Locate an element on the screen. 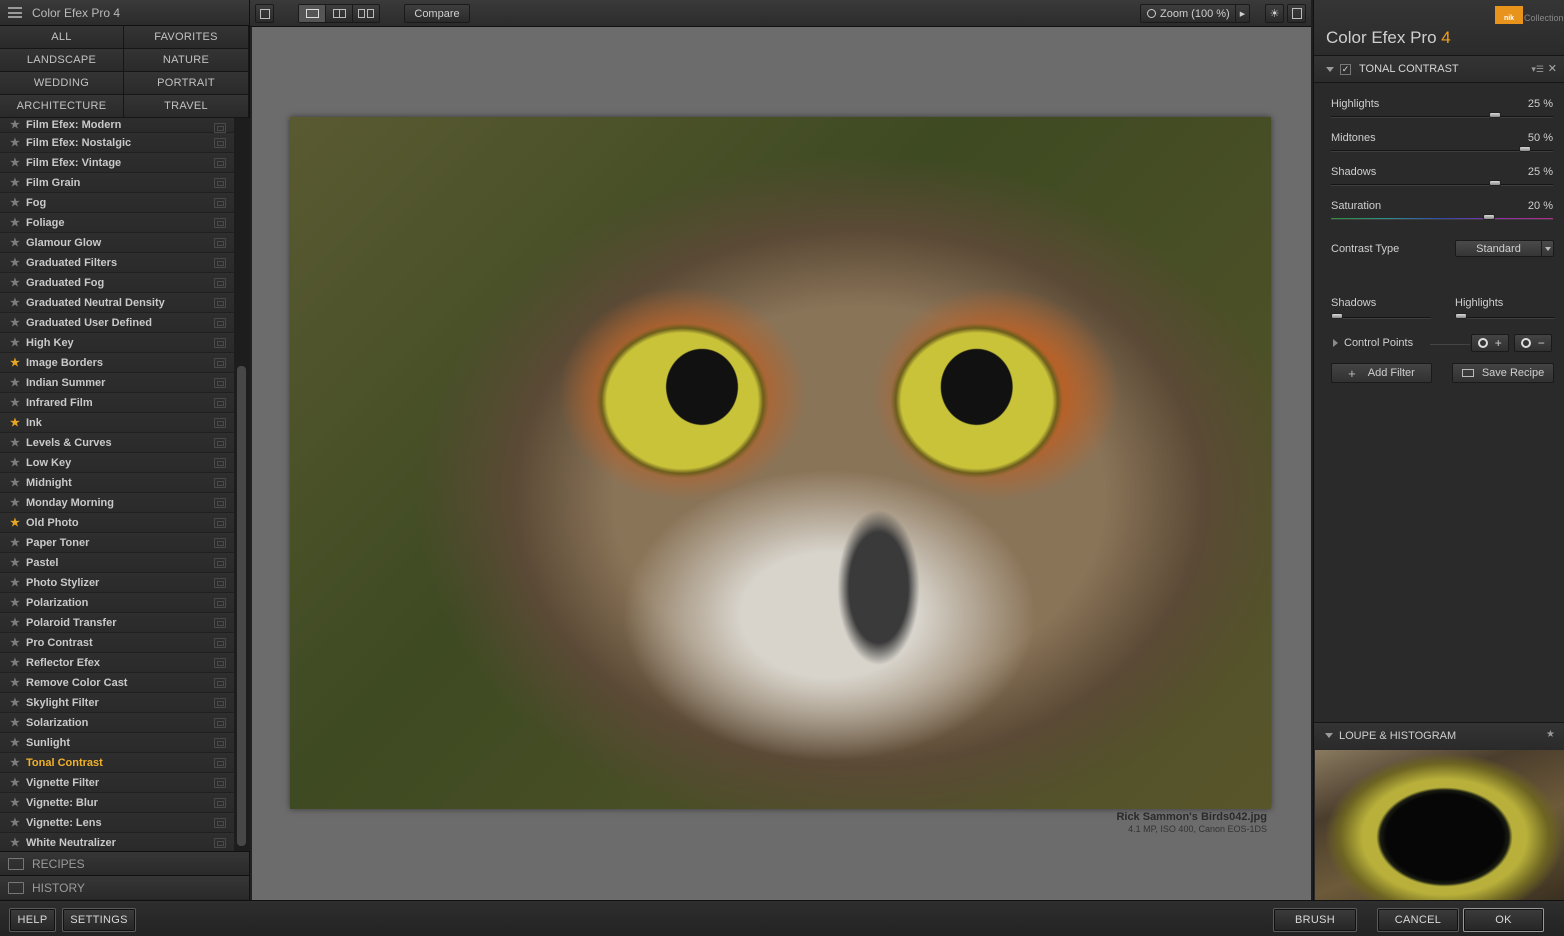  add-filter-button: + Add Filter is located at coordinates (1381, 373).